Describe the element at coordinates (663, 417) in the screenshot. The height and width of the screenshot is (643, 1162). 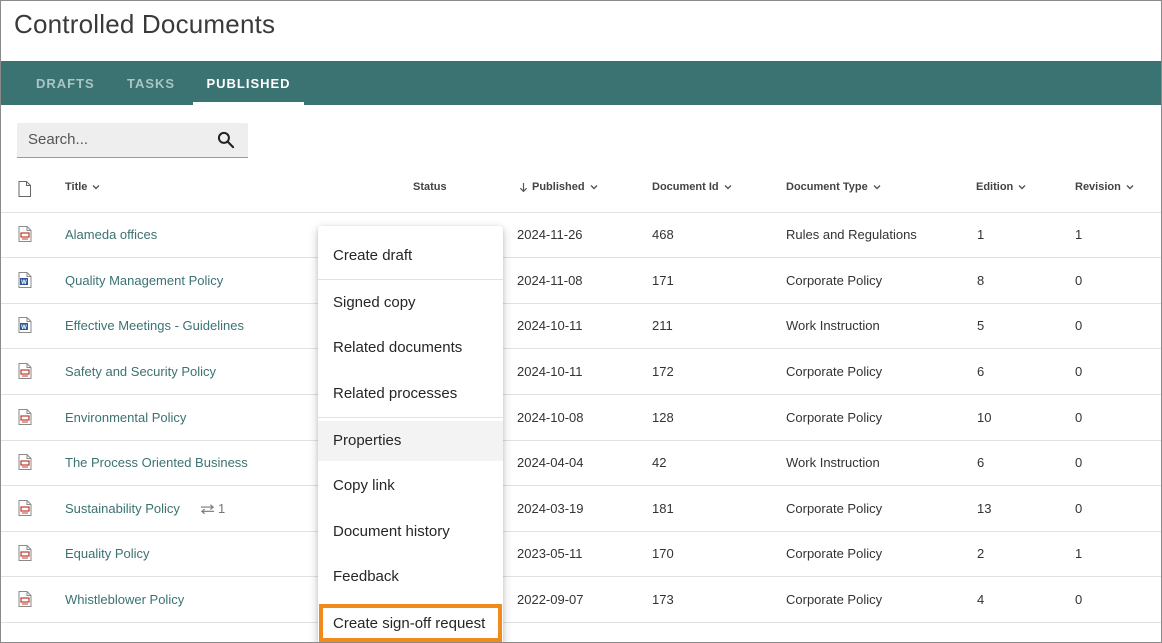
I see `document-id: 128` at that location.